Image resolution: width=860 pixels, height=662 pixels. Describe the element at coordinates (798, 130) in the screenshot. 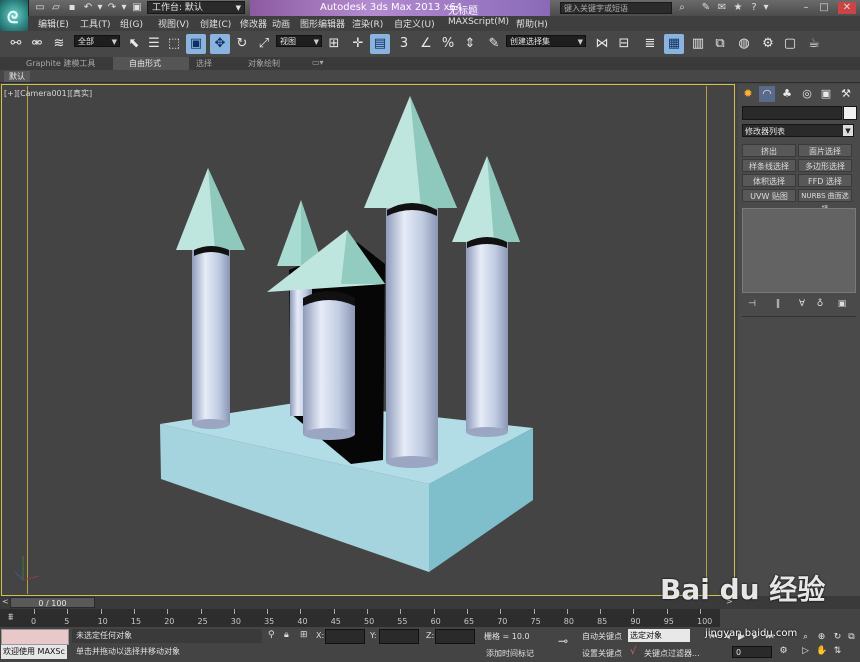

I see `modifier-list-dropdown: 修改器列表 ▼` at that location.